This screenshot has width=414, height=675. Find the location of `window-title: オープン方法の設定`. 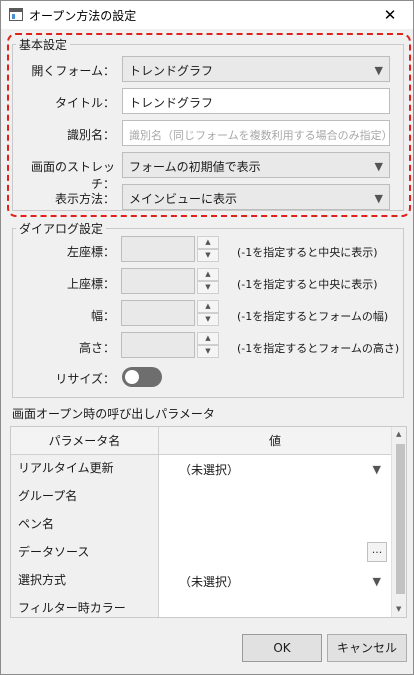

window-title: オープン方法の設定 is located at coordinates (83, 16).